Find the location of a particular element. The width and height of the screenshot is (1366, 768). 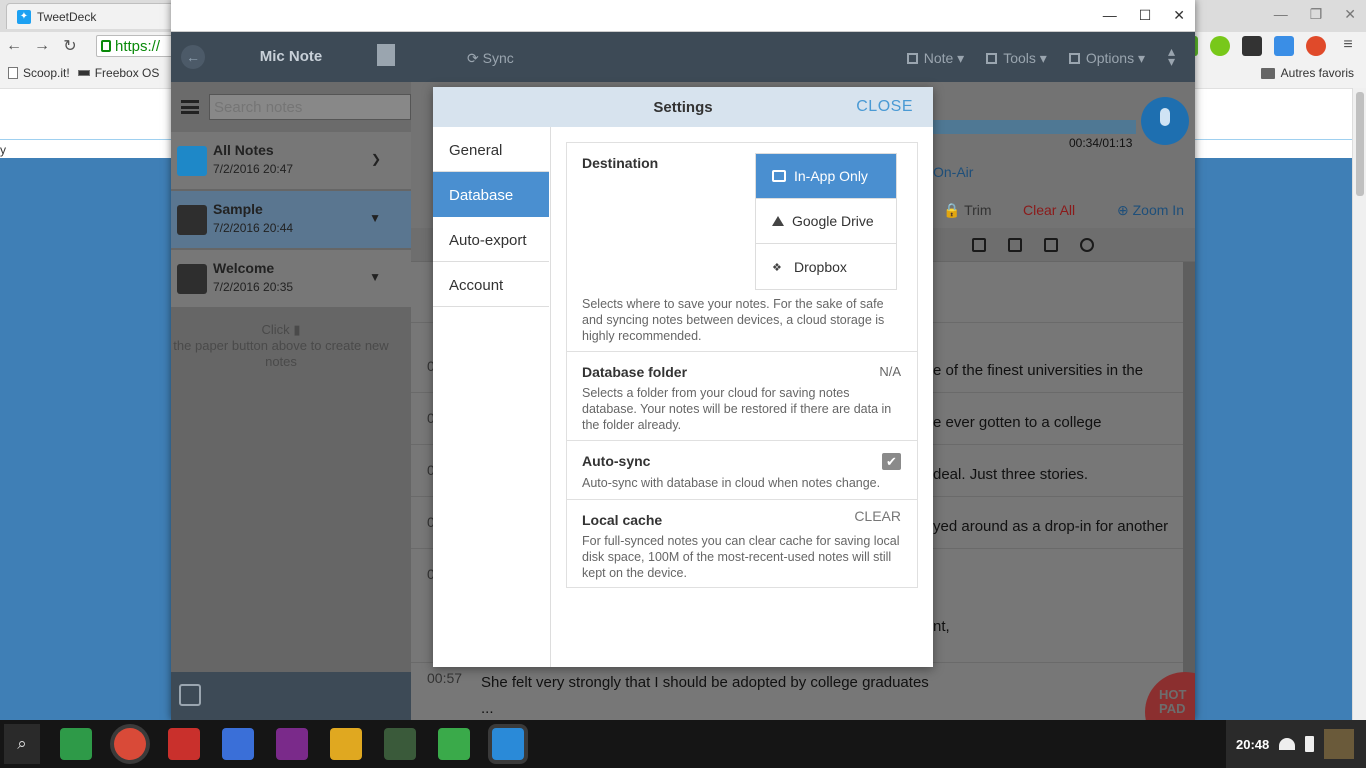

transcript-scrollbar is located at coordinates (1189, 491).